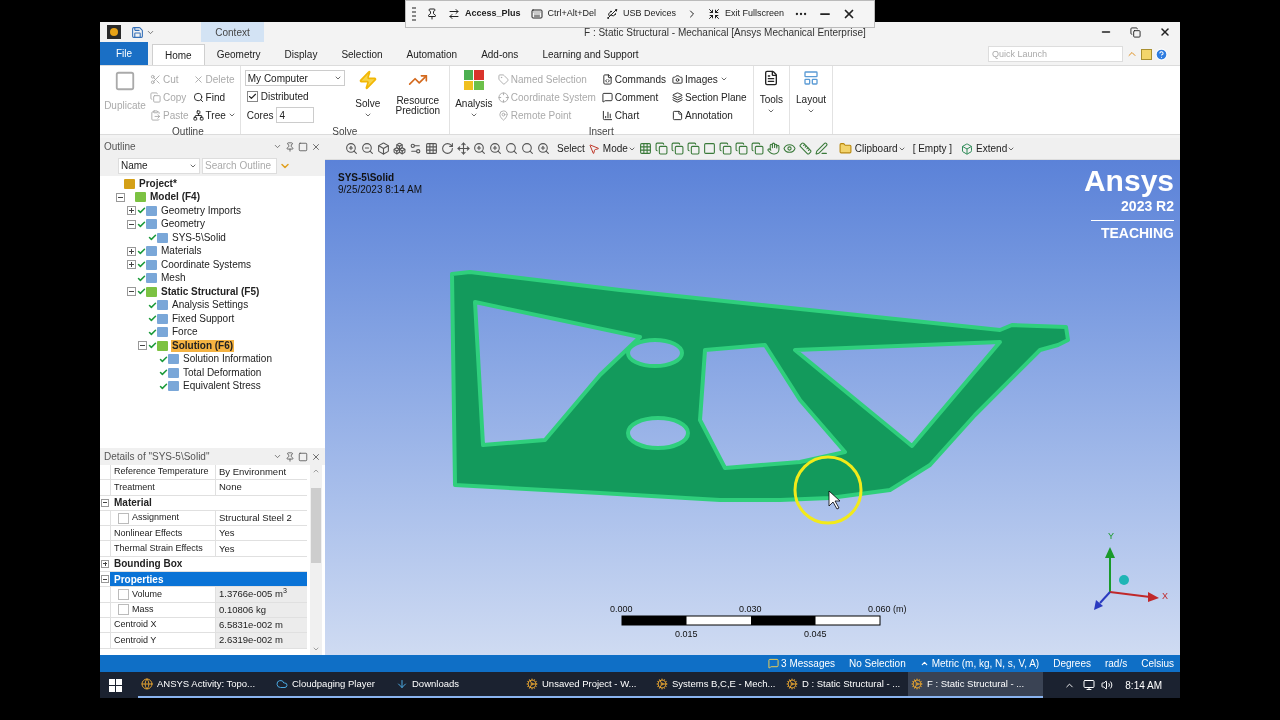  I want to click on analysis-button: Analysis, so click(473, 97).